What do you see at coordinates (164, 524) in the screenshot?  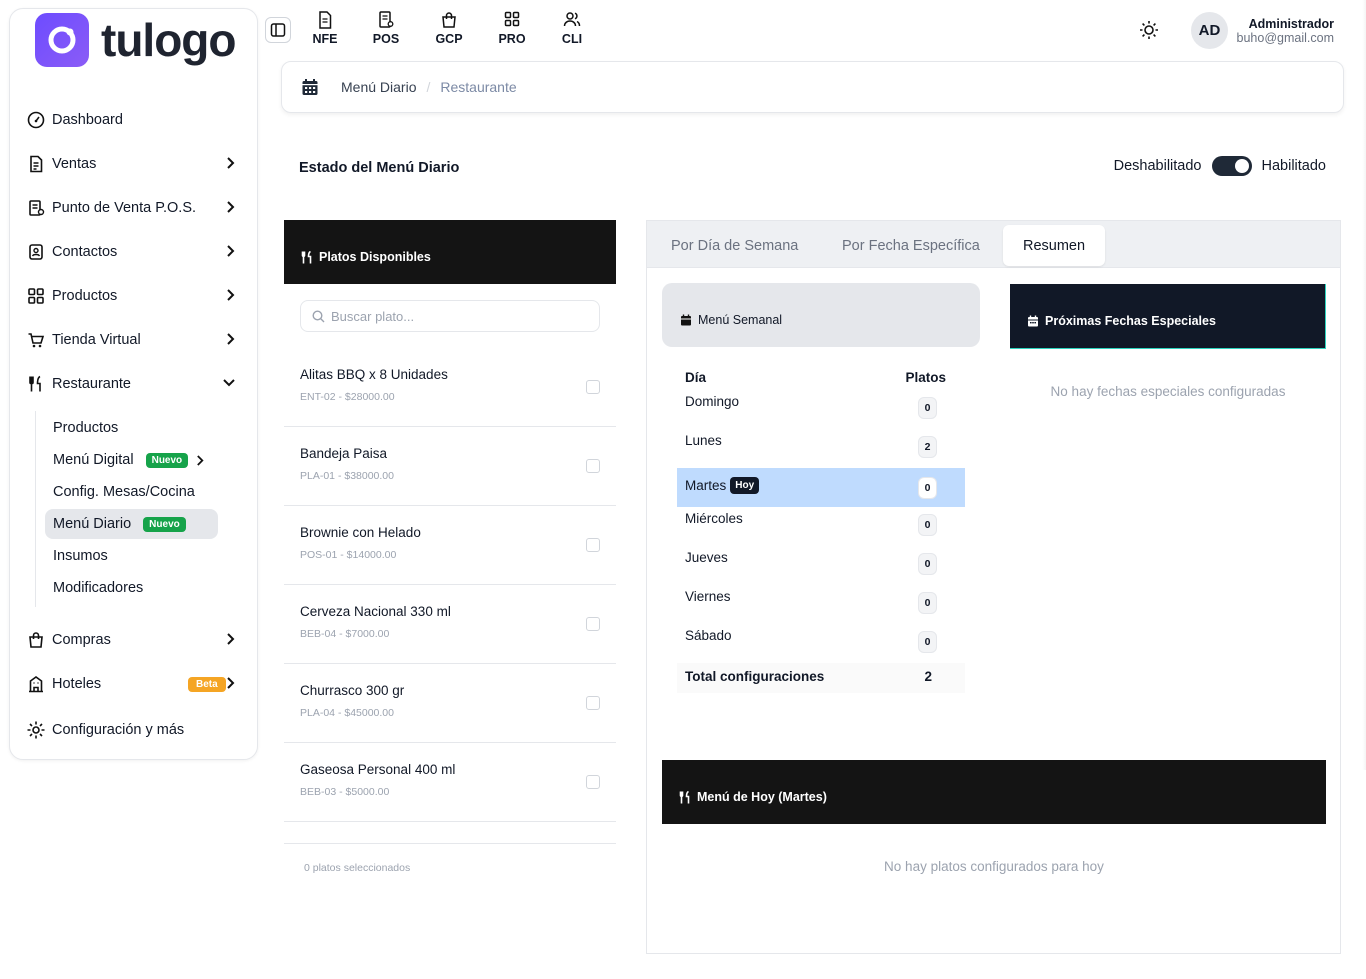 I see `new-badge: Nuevo` at bounding box center [164, 524].